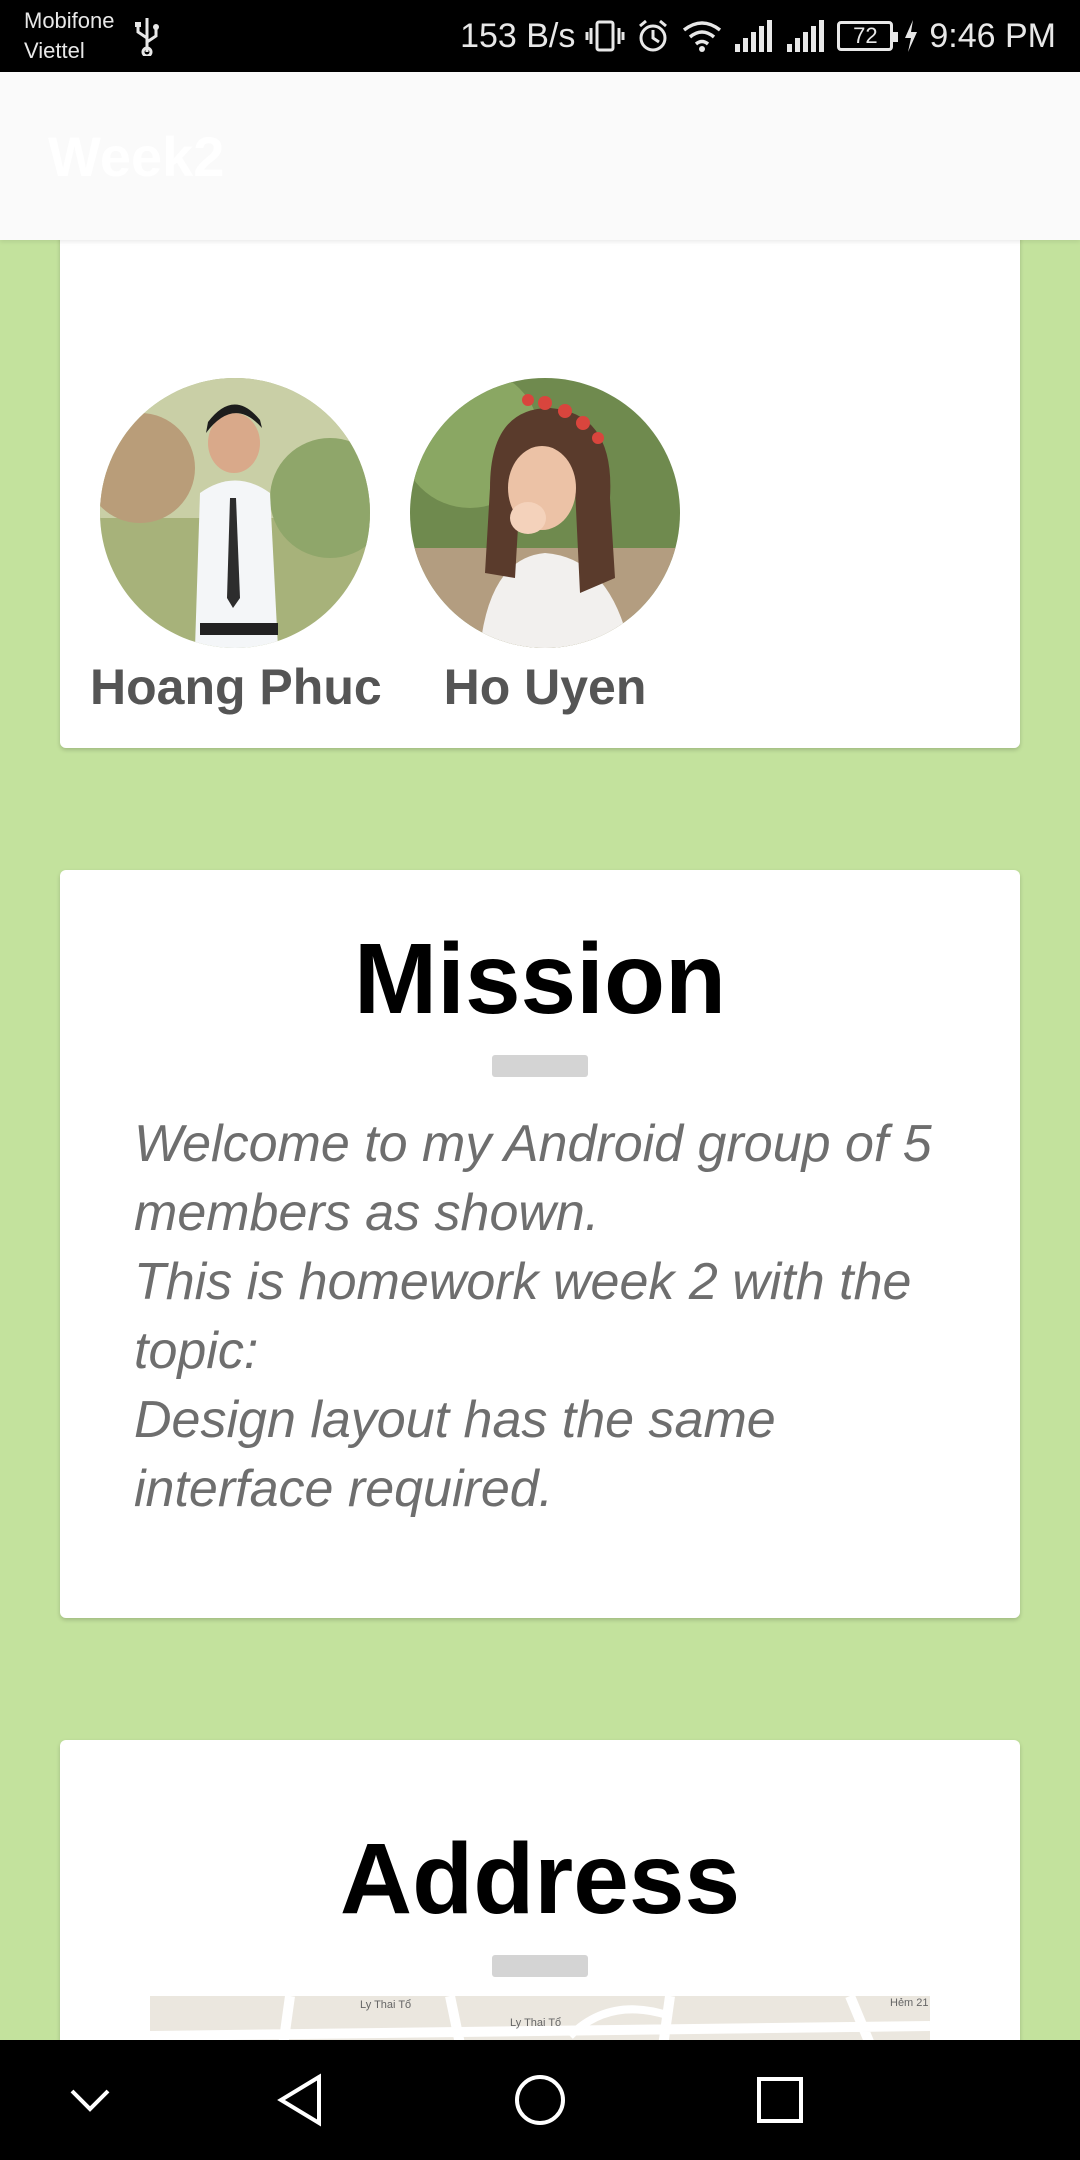 Image resolution: width=1080 pixels, height=2160 pixels. I want to click on navigation-bar, so click(540, 2100).